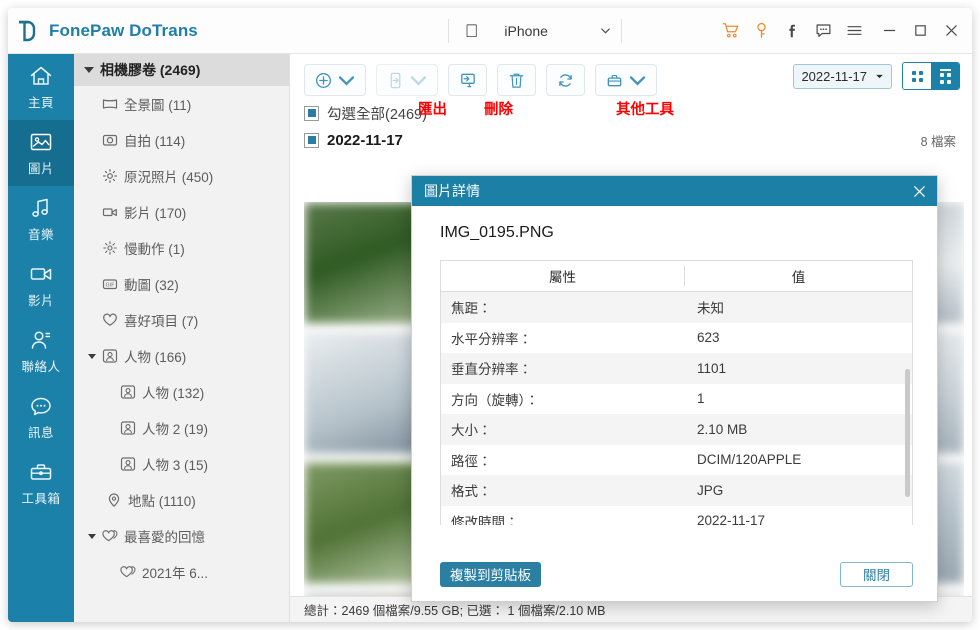 This screenshot has width=980, height=630. What do you see at coordinates (676, 515) in the screenshot?
I see `table-row: 修改時間： 2022-11-17` at bounding box center [676, 515].